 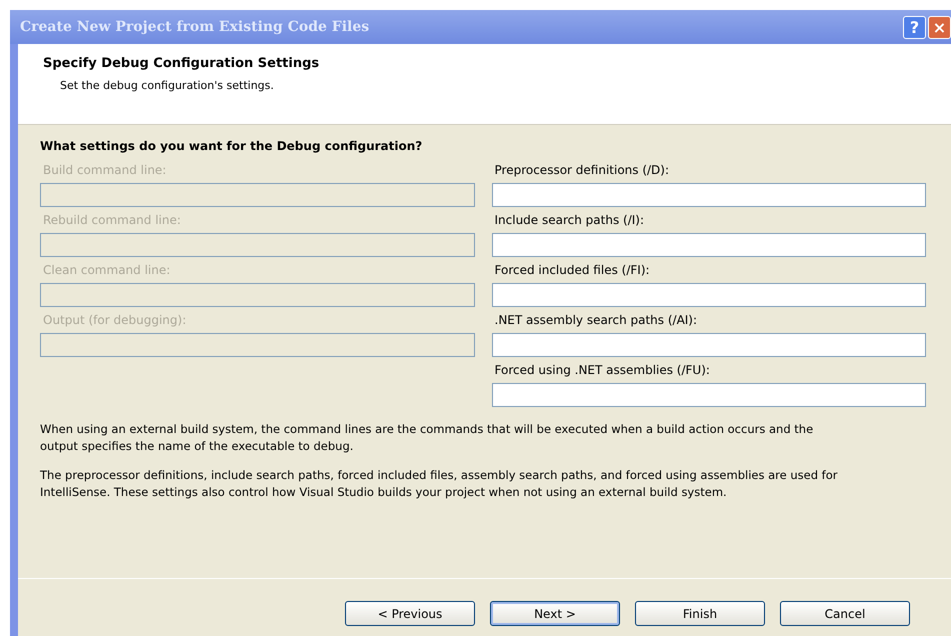 I want to click on close-button: ×, so click(x=939, y=27).